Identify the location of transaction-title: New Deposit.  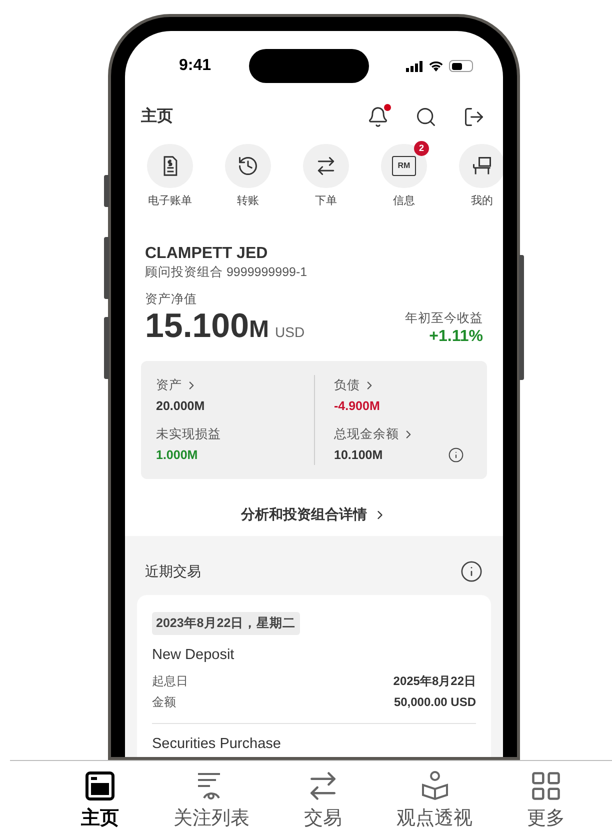
(193, 655).